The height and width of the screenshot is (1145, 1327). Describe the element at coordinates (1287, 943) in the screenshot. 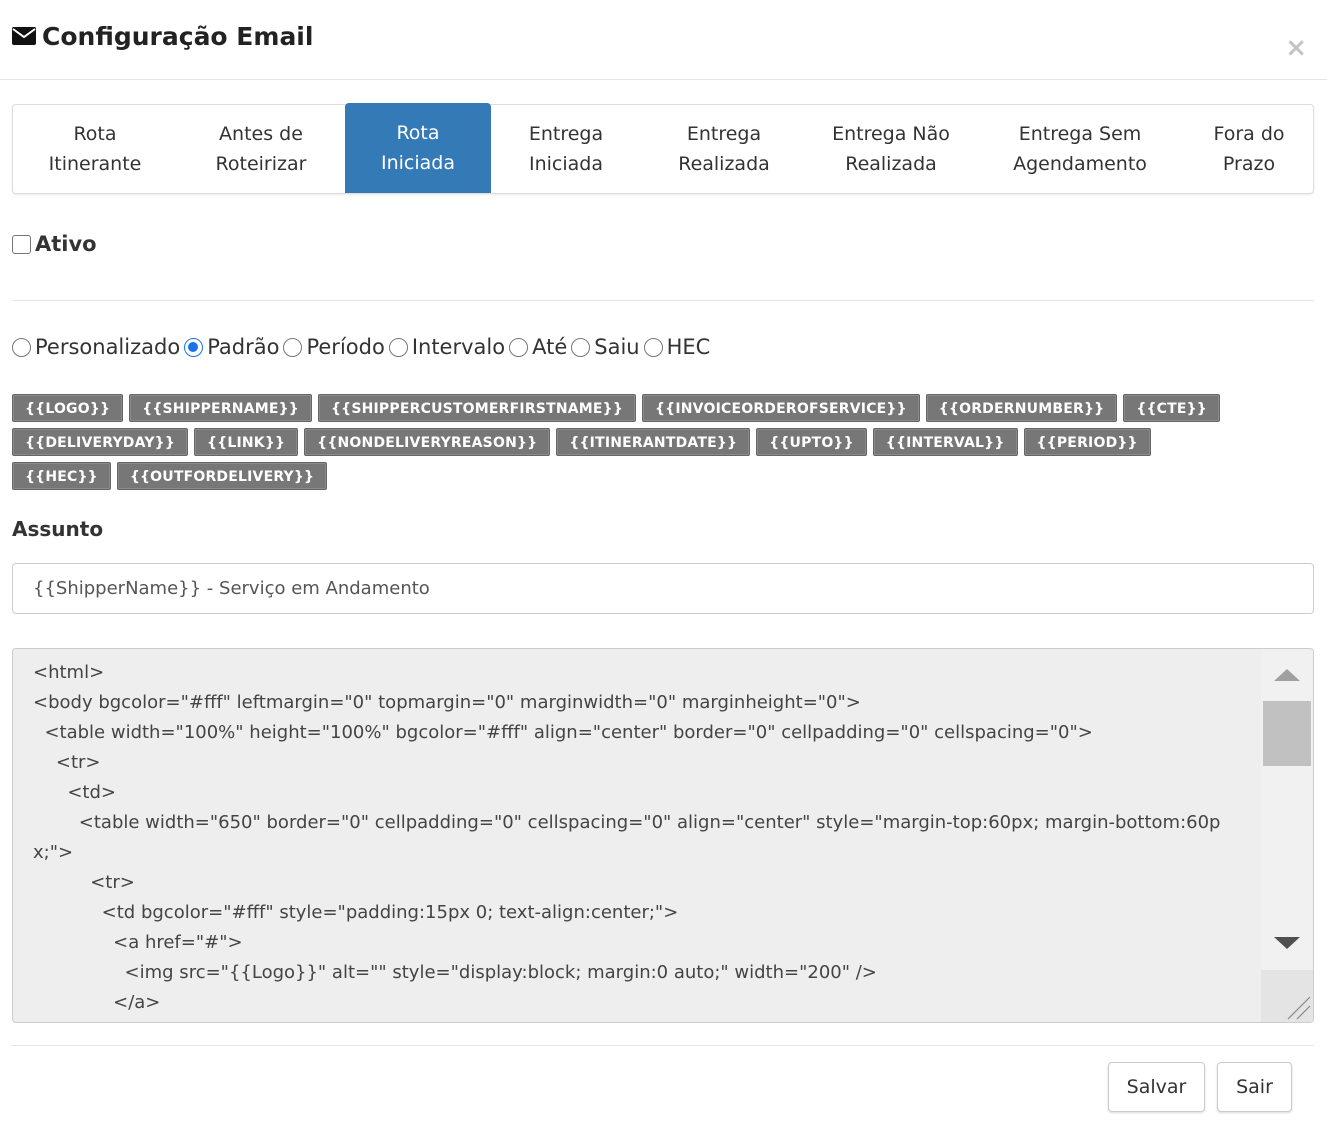

I see `scroll-down-icon` at that location.